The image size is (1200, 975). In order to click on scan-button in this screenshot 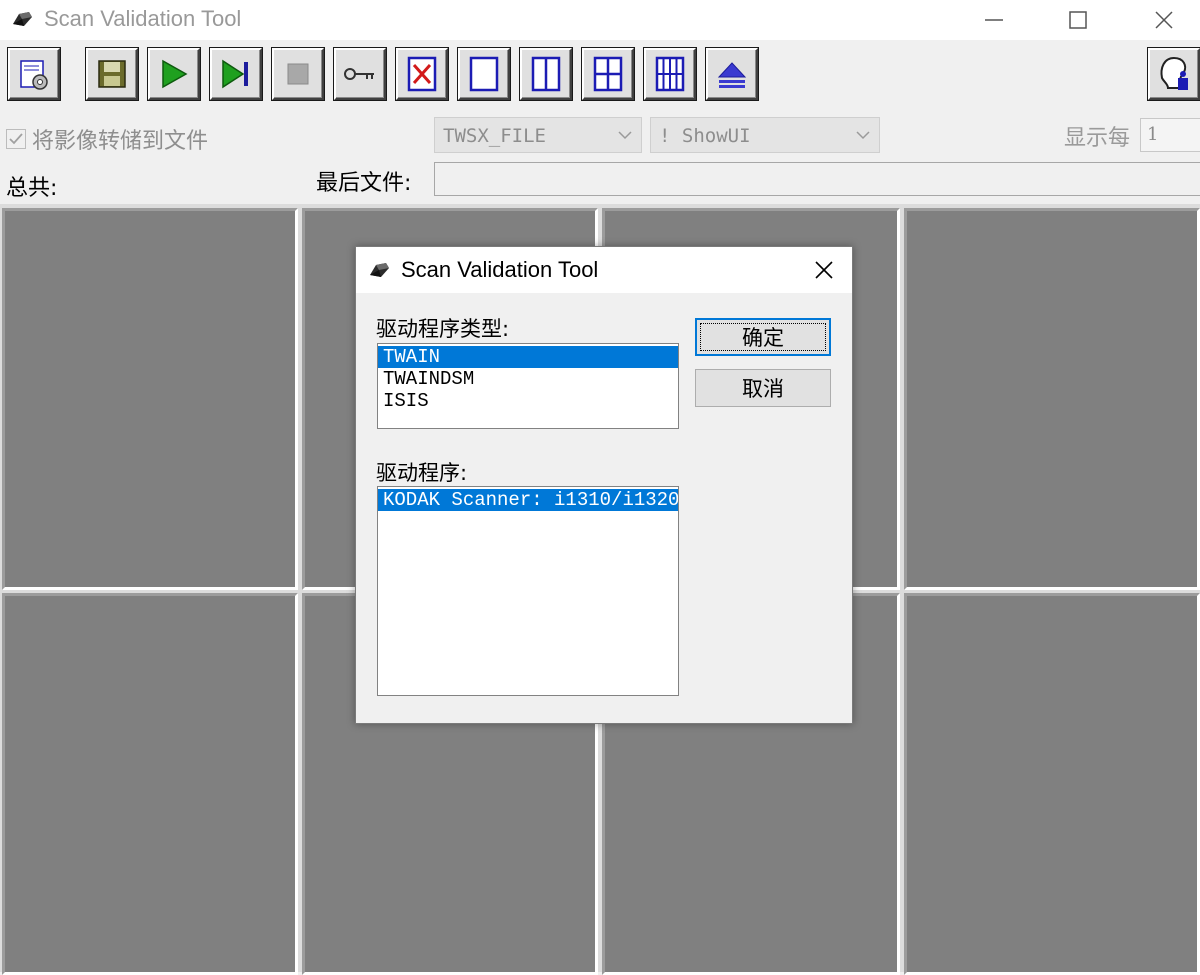, I will do `click(174, 74)`.